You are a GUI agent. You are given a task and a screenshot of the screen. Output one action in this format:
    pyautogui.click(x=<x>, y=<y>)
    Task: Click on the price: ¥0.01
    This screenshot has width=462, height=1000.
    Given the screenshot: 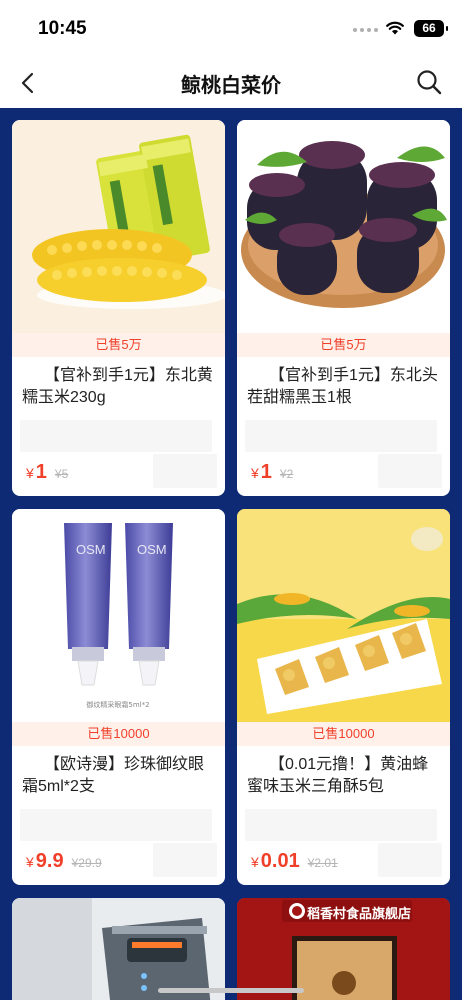 What is the action you would take?
    pyautogui.click(x=275, y=861)
    